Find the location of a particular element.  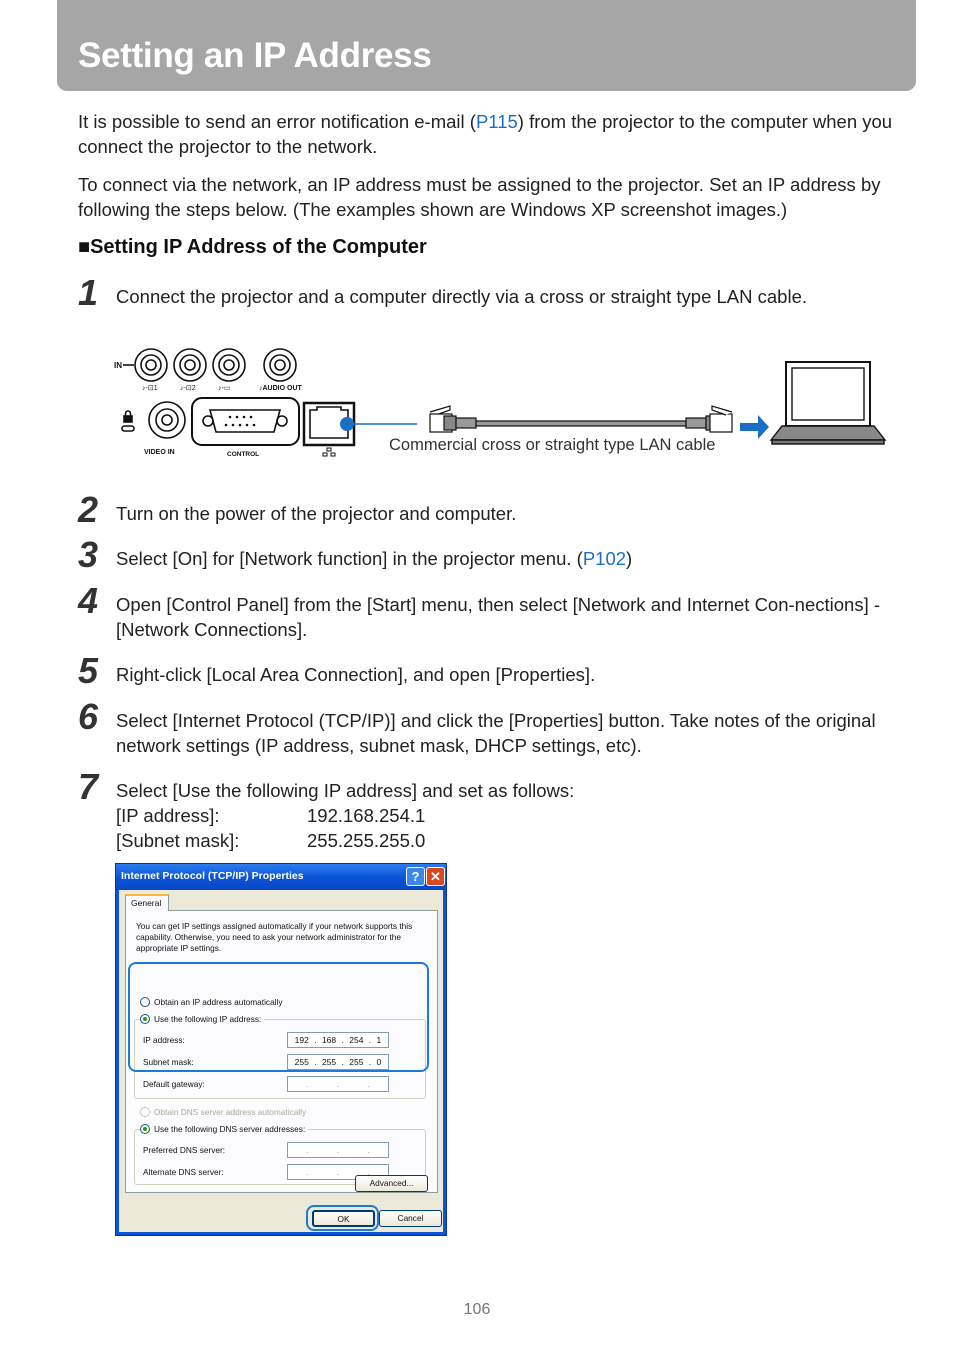

dialog-title: Internet Protocol (TCP/IP) Properties is located at coordinates (212, 876).